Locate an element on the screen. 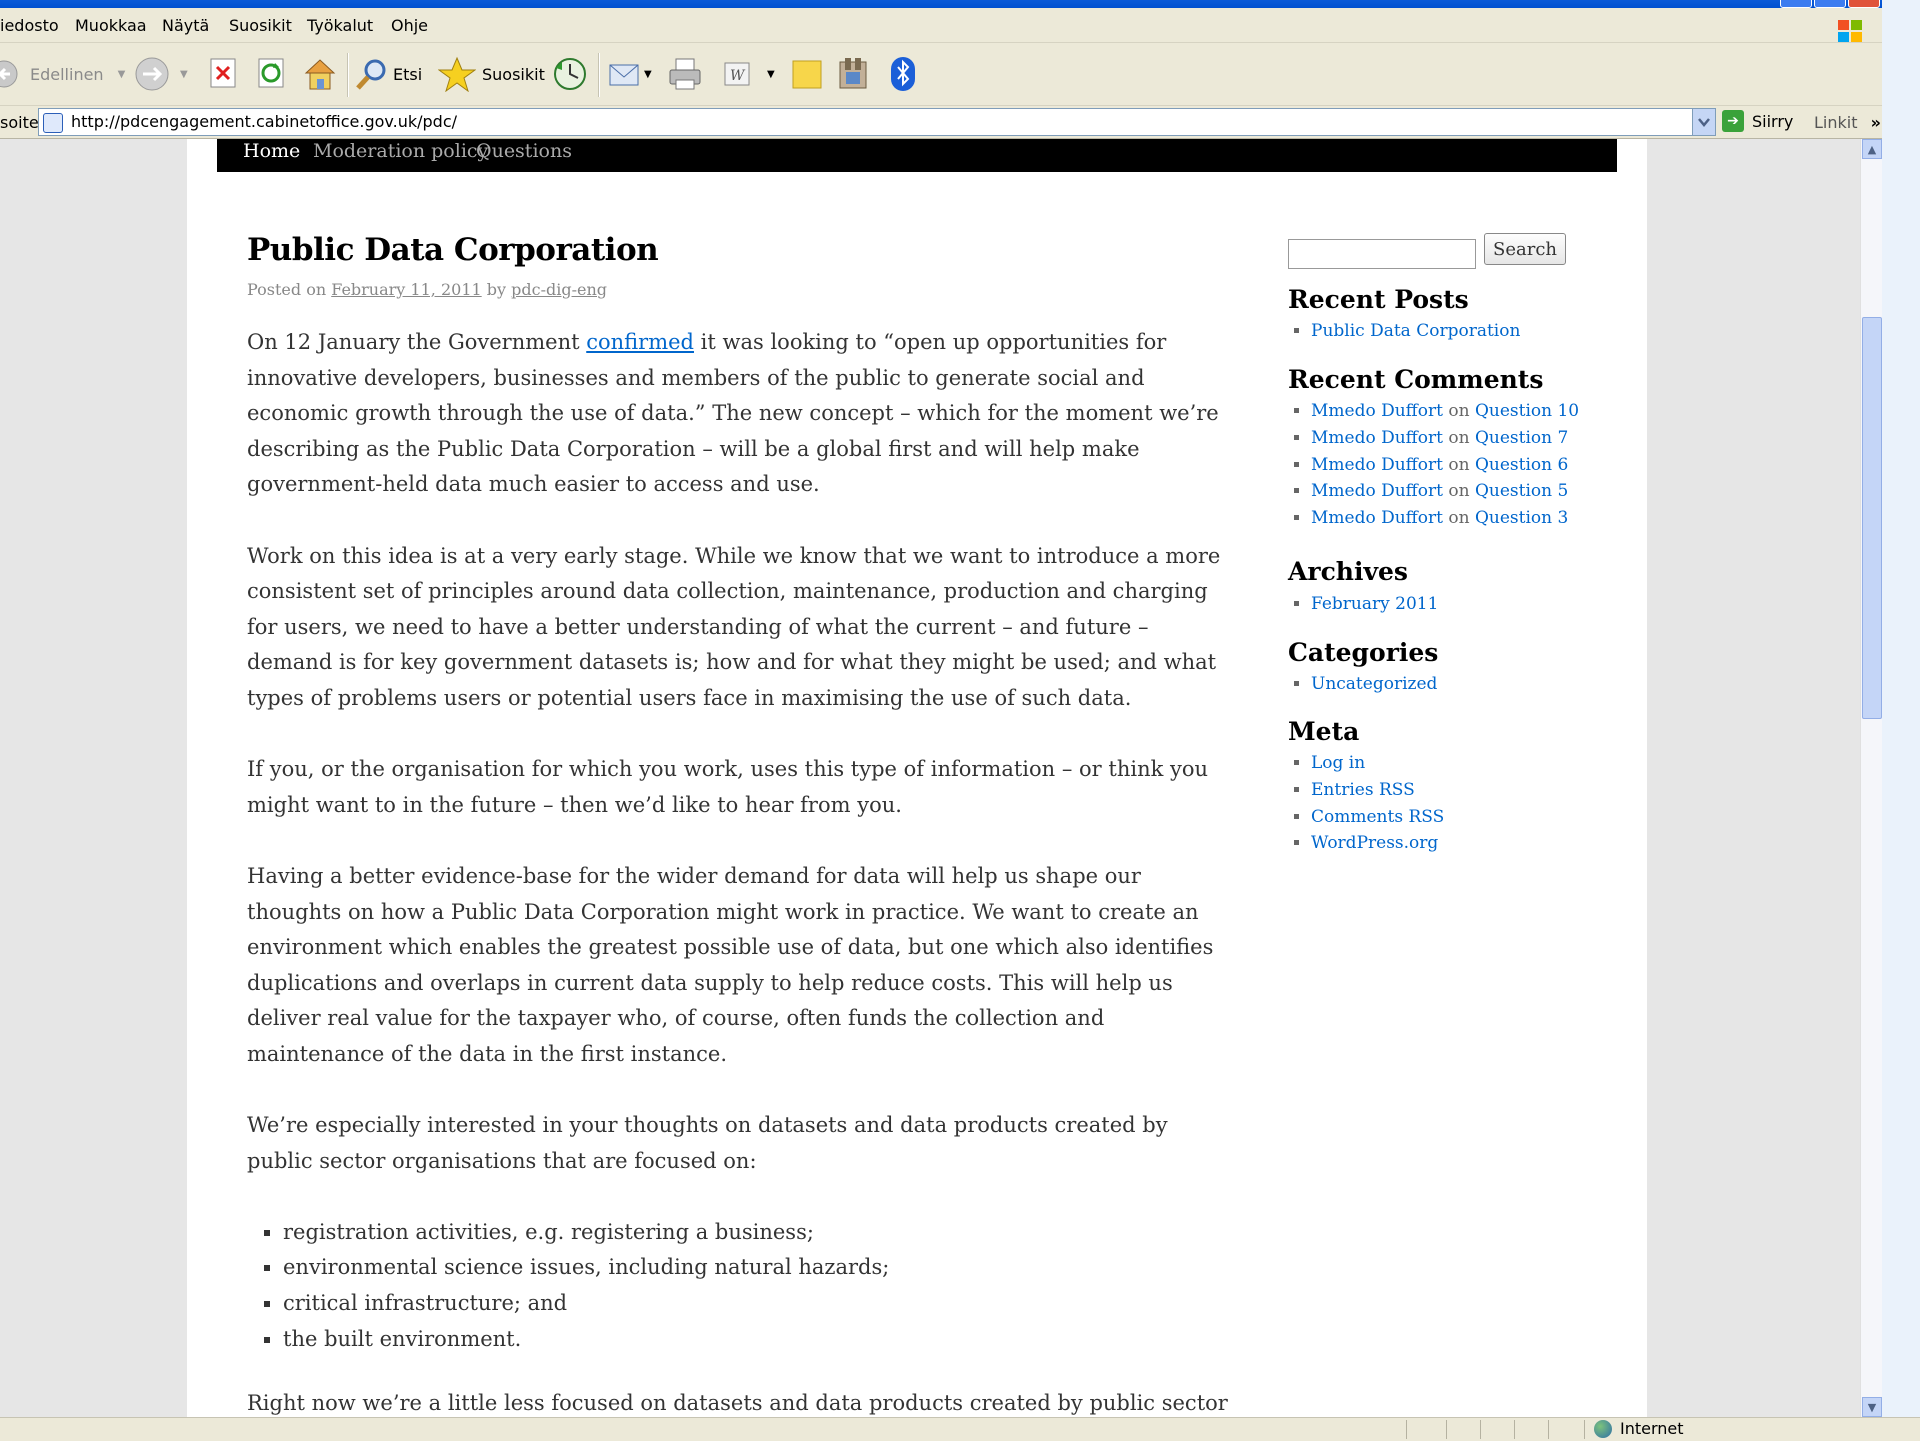 The height and width of the screenshot is (1441, 1920). author-link: pdc-dig-eng is located at coordinates (559, 289).